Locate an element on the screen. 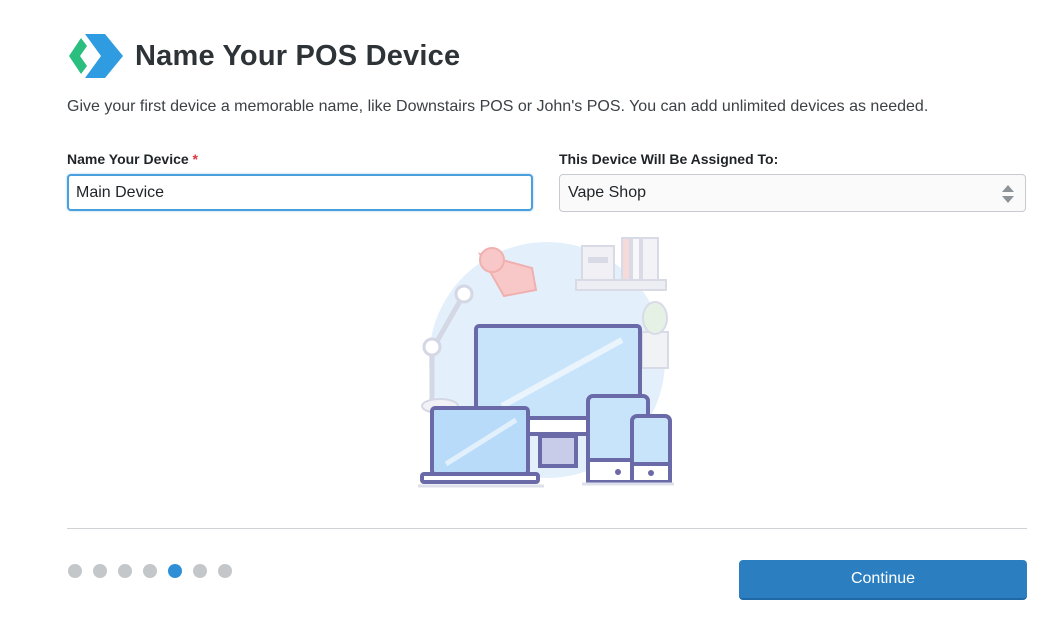 This screenshot has width=1064, height=625. device-name-label: Name Your Device * is located at coordinates (132, 159).